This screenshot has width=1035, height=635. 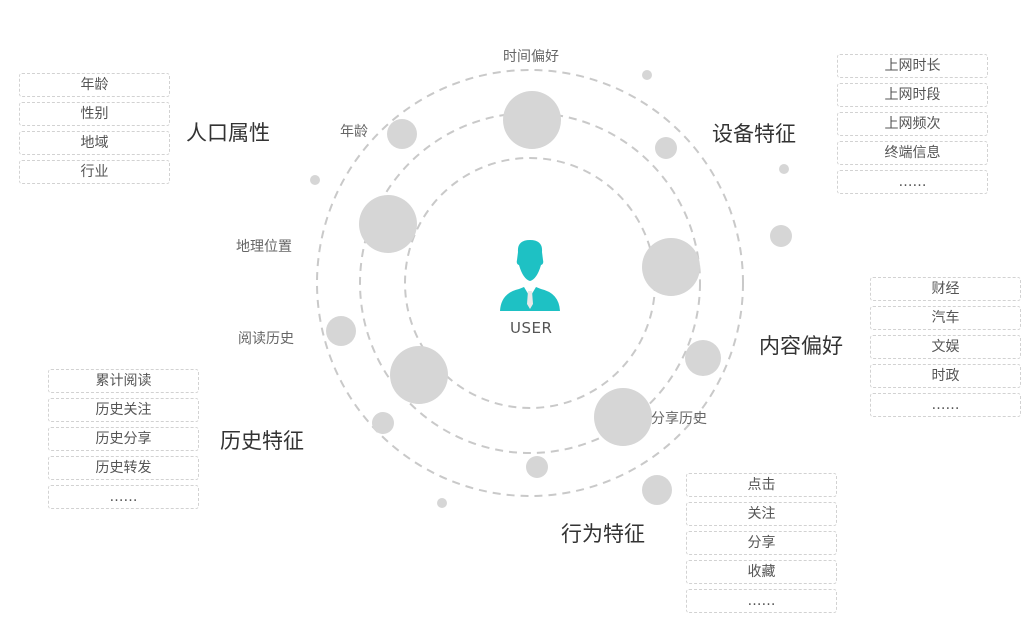 I want to click on list-item: 汽车, so click(x=945, y=318).